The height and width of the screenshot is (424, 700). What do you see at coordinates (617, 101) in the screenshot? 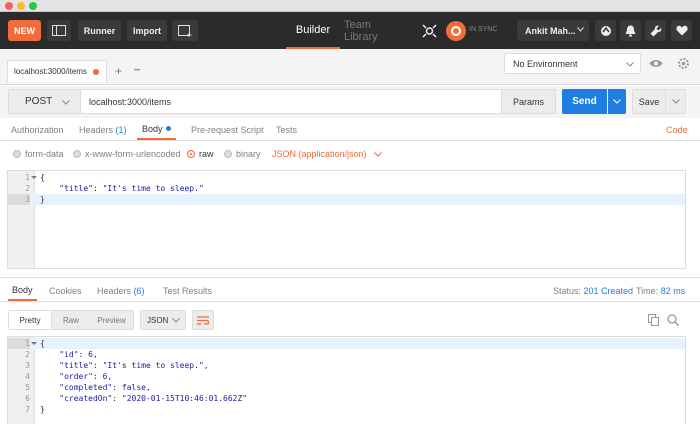
I see `send-options-button` at bounding box center [617, 101].